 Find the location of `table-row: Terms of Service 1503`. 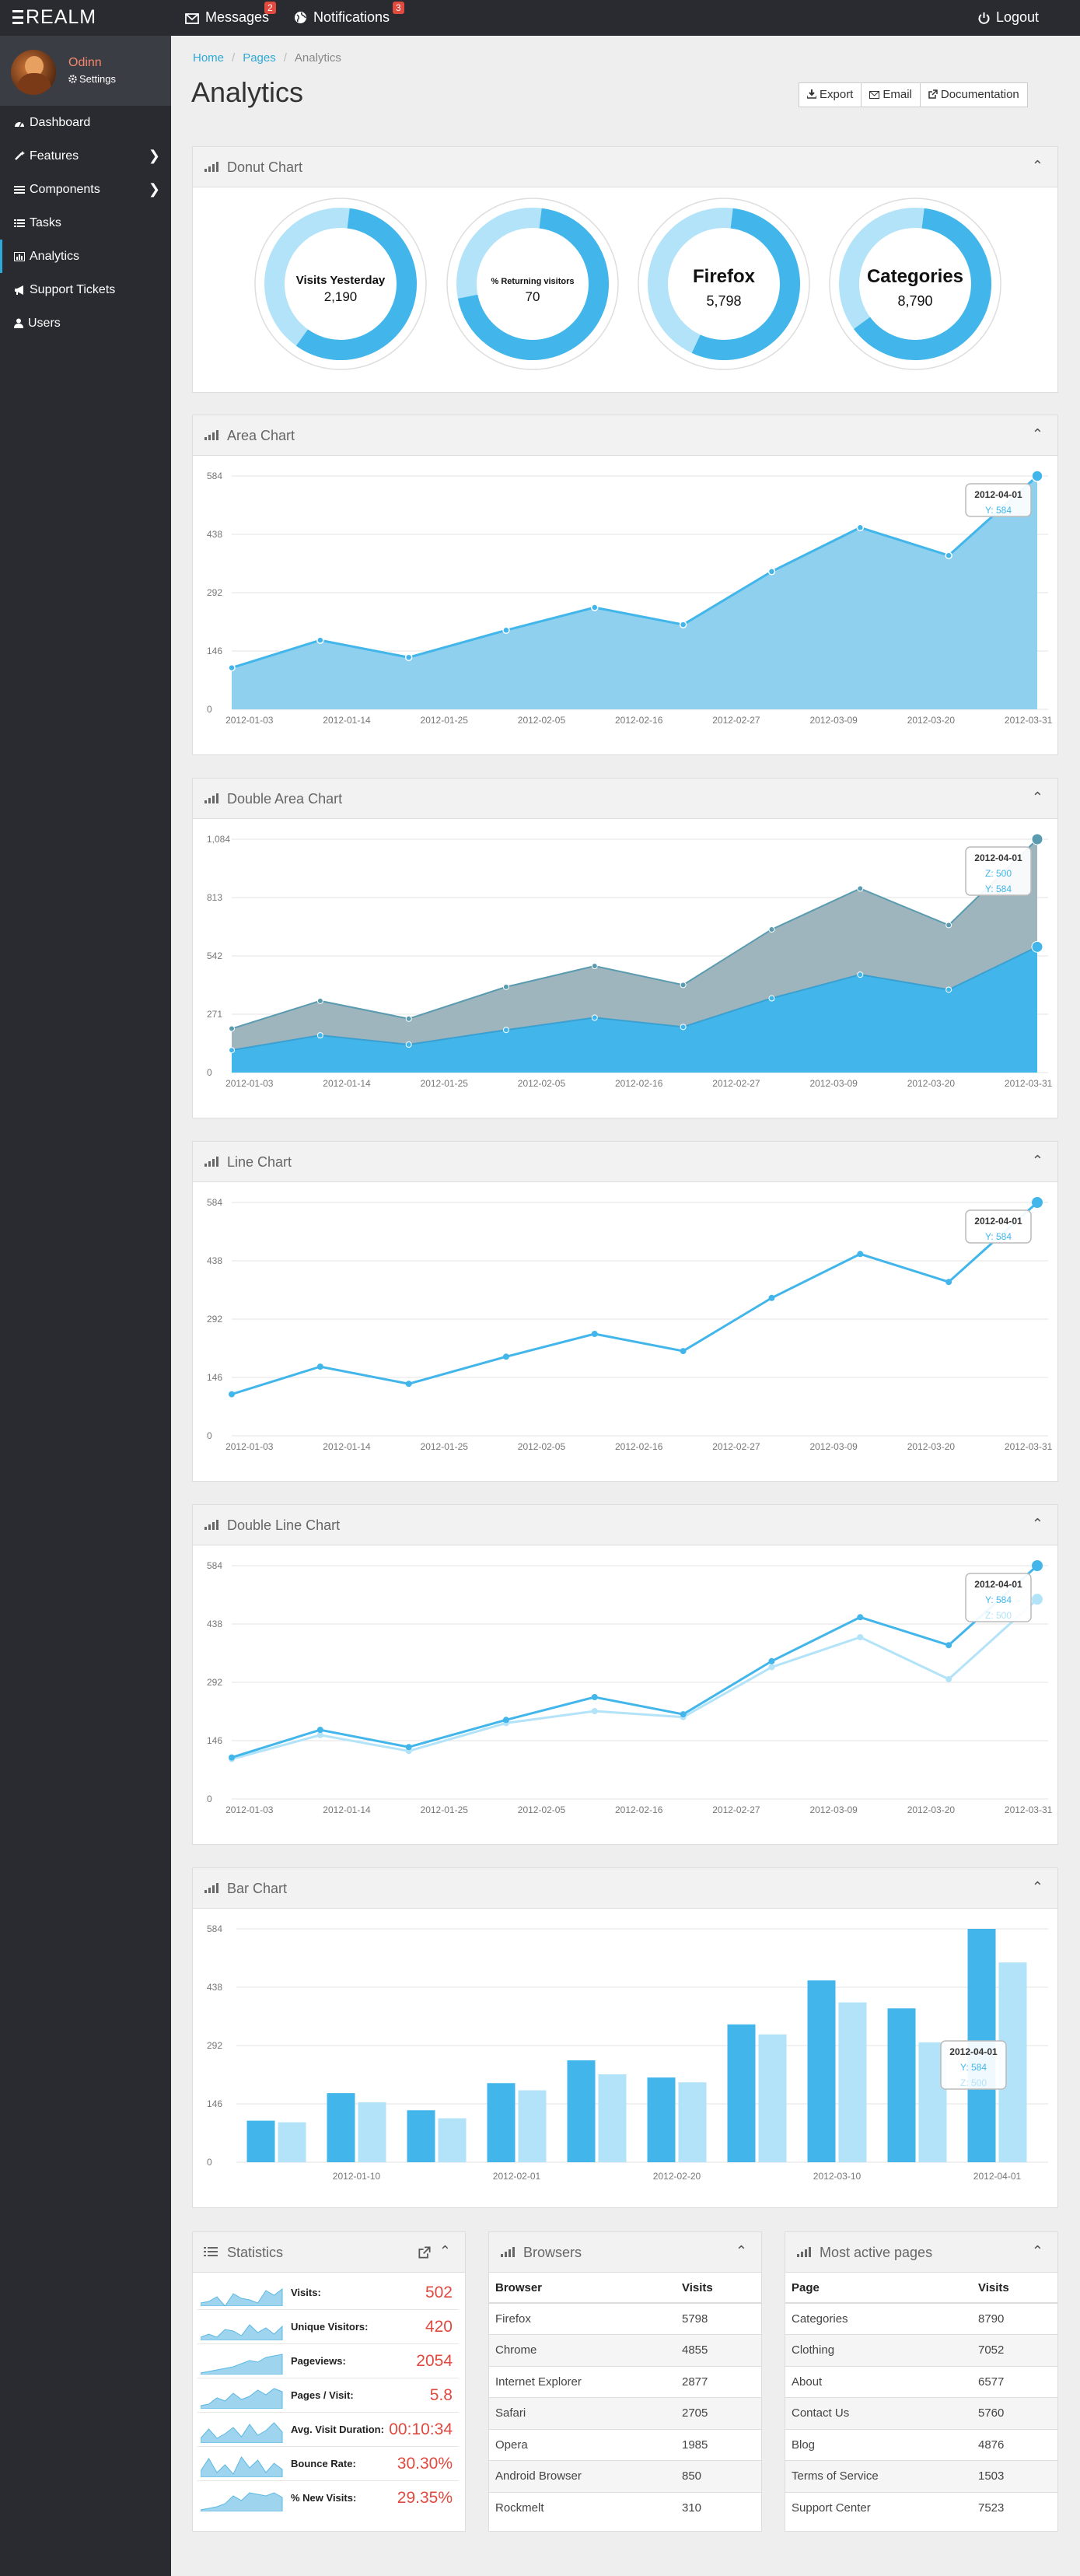

table-row: Terms of Service 1503 is located at coordinates (921, 2476).